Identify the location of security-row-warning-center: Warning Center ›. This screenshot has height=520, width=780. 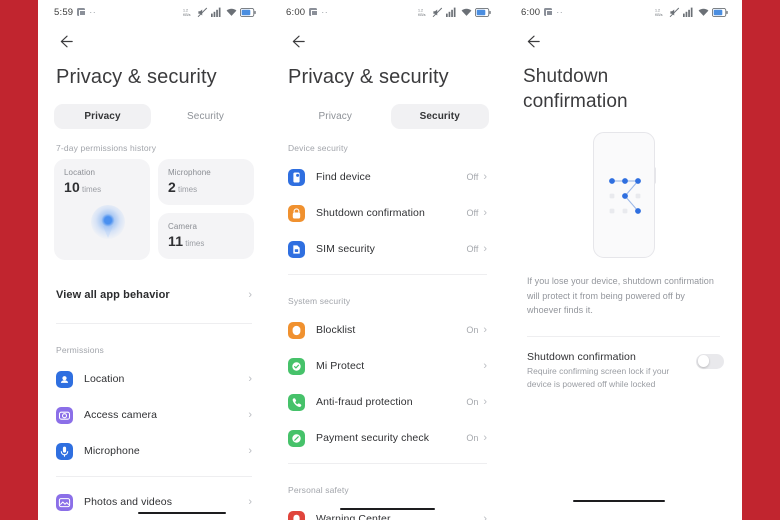
(387, 510).